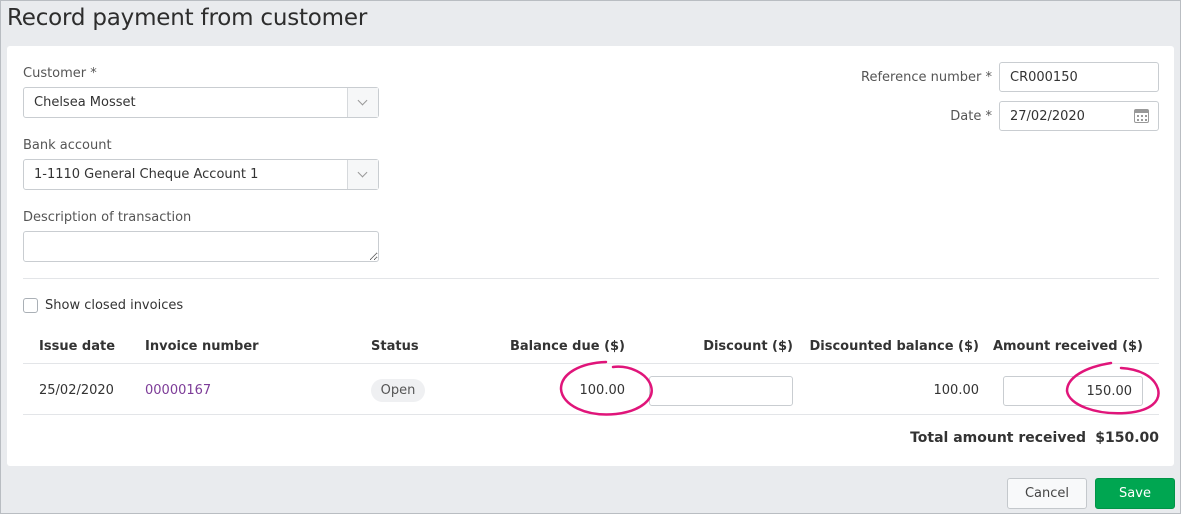 Image resolution: width=1181 pixels, height=514 pixels. Describe the element at coordinates (1109, 391) in the screenshot. I see `amount-received-value: 150.00` at that location.